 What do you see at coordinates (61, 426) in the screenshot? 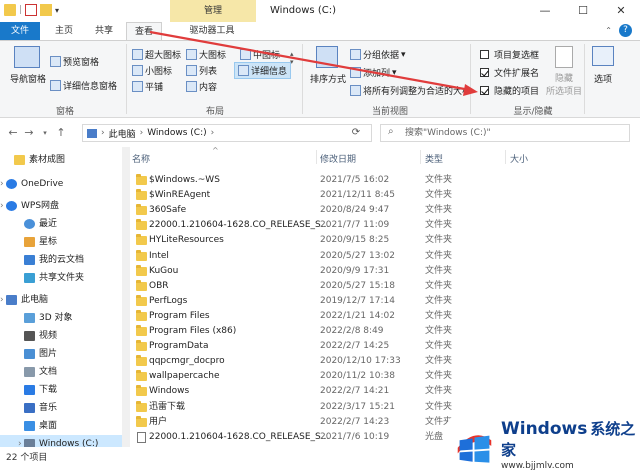
I see `nav-item-14: 桌面` at bounding box center [61, 426].